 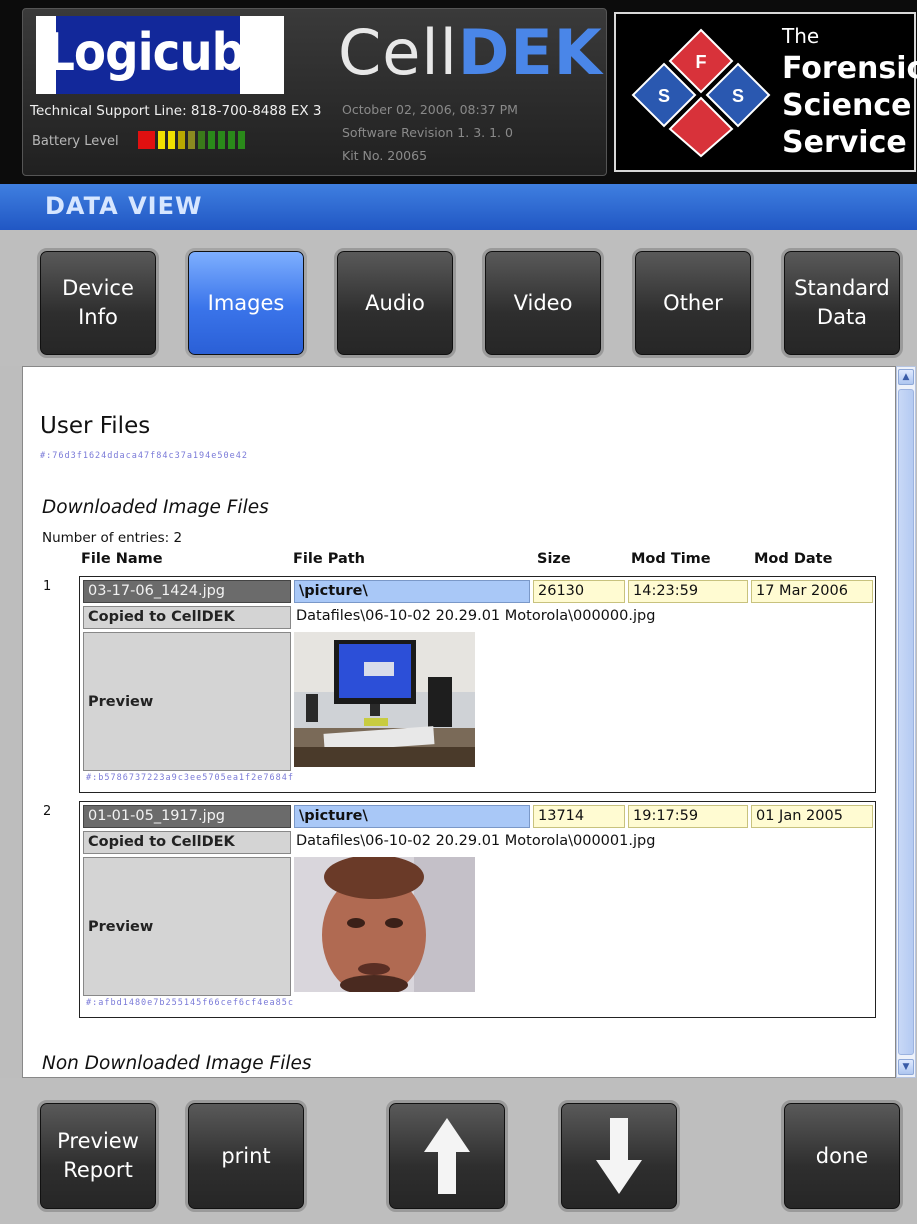 I want to click on scroll-up-button, so click(x=447, y=1156).